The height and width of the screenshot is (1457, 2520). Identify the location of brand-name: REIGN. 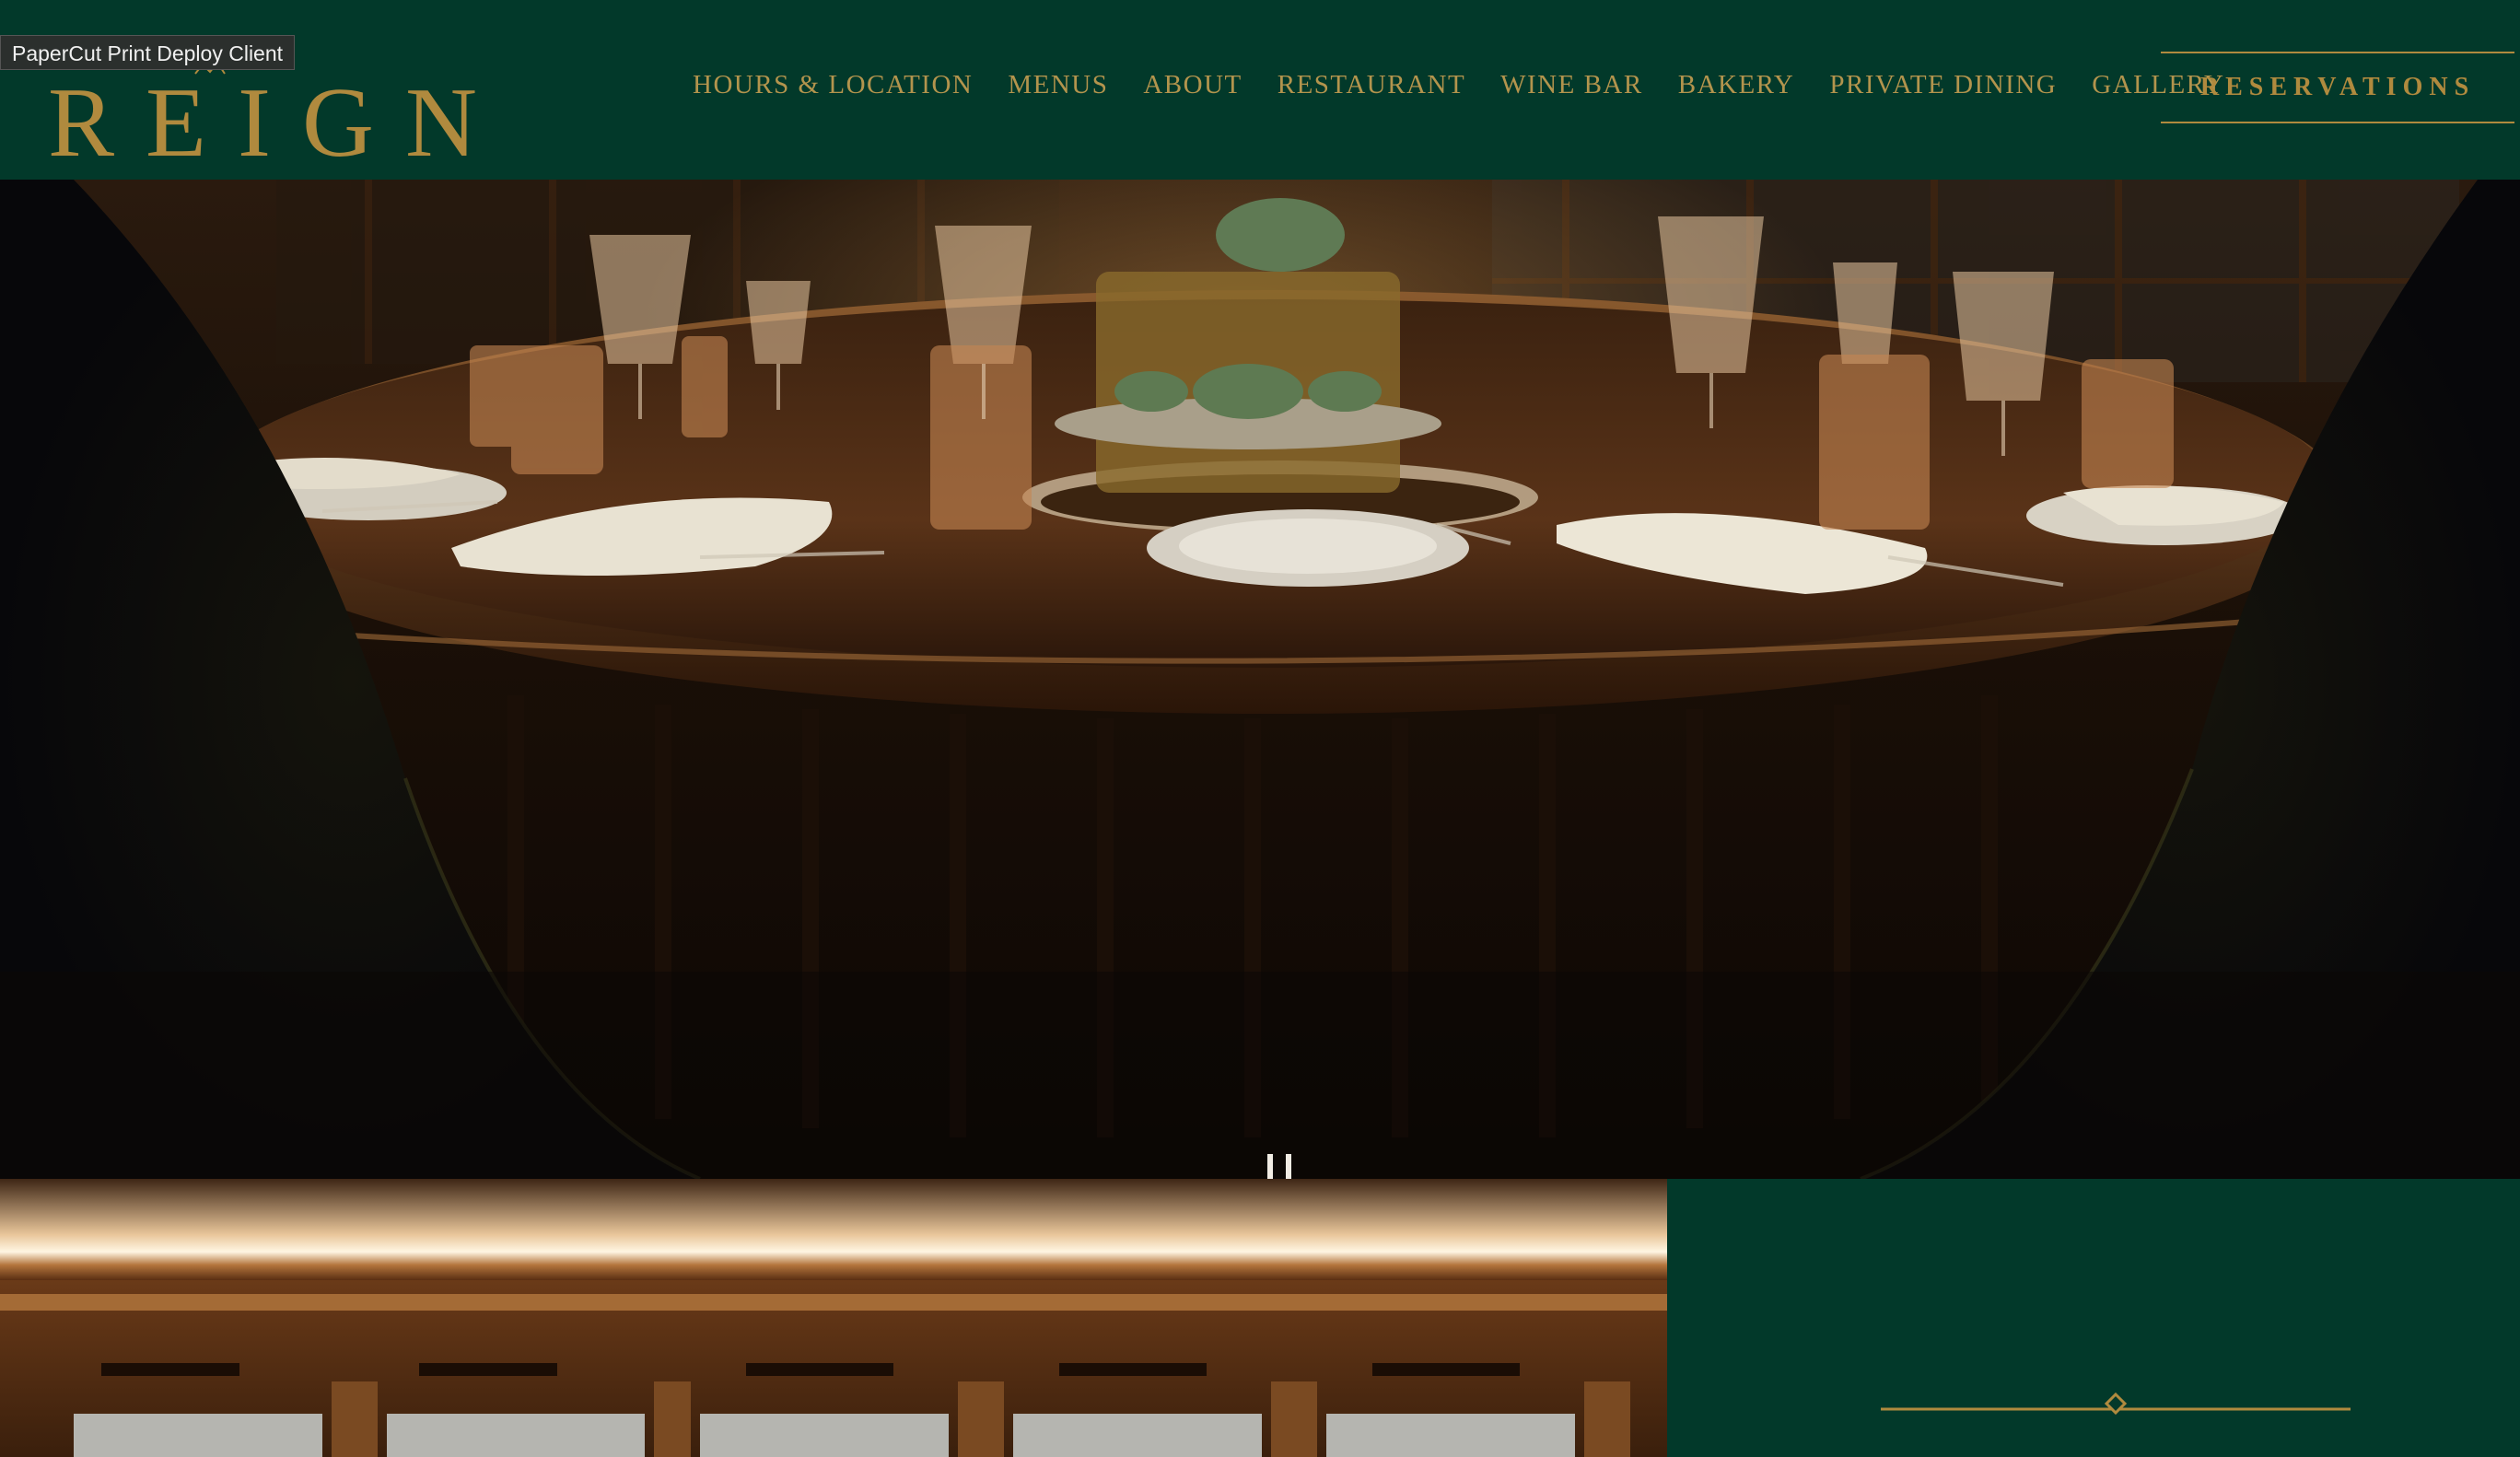
(278, 123).